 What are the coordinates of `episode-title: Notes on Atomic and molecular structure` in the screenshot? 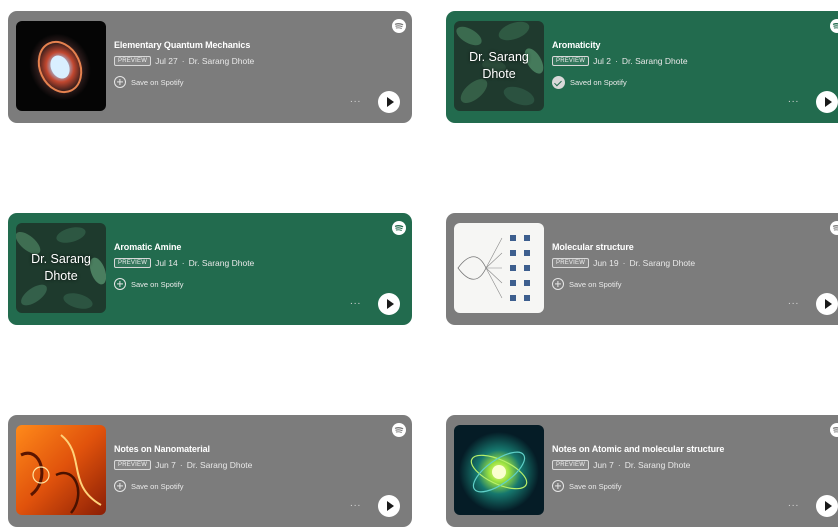 It's located at (638, 449).